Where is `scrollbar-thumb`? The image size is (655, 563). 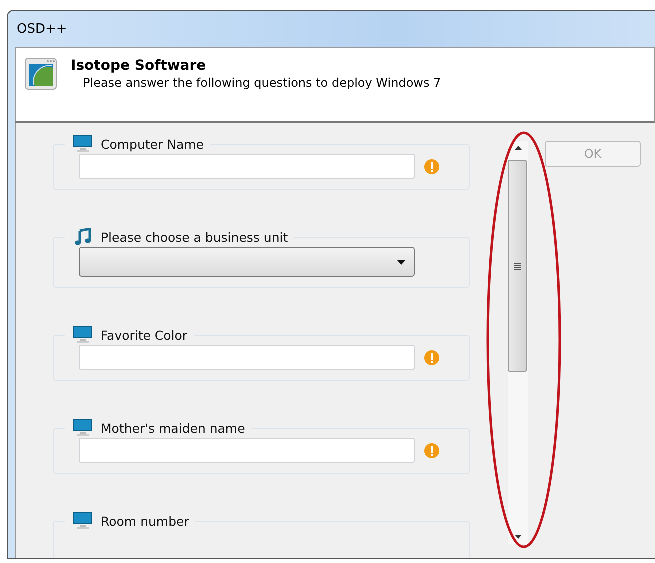
scrollbar-thumb is located at coordinates (517, 266).